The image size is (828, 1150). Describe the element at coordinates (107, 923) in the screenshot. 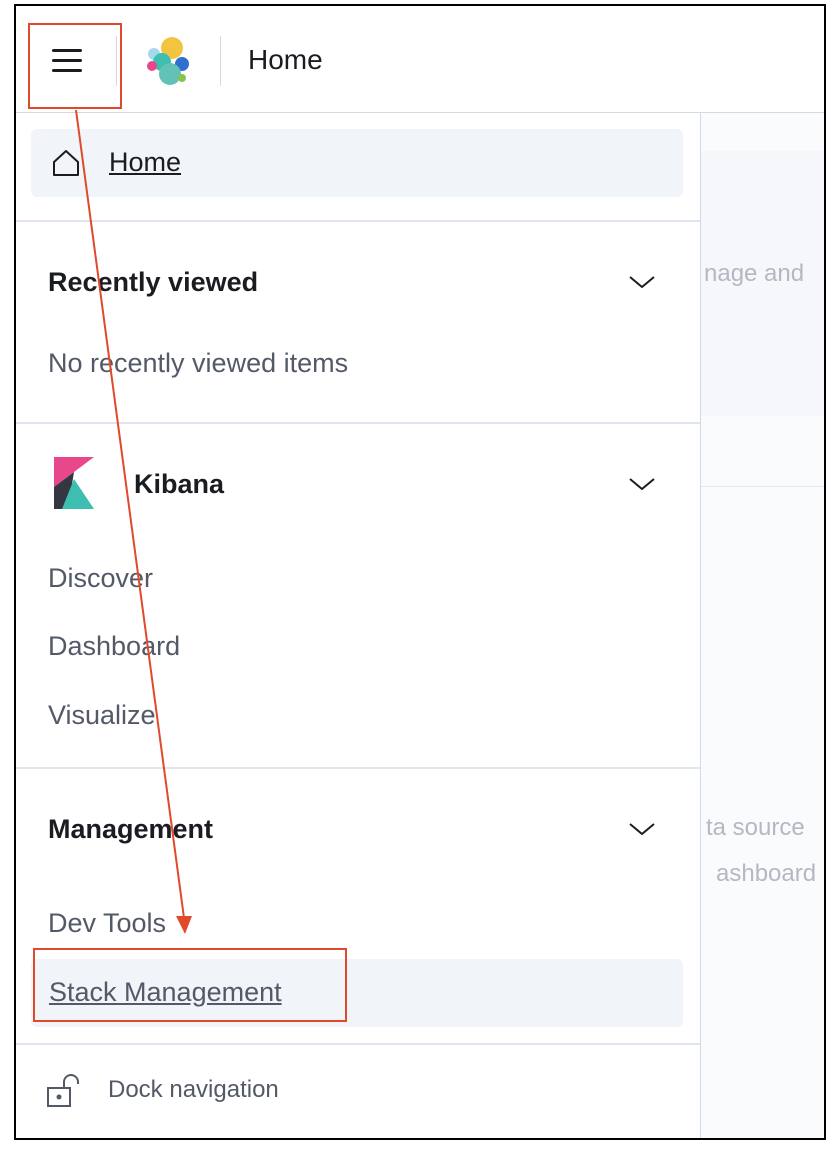

I see `nav-item-dev-tools: Dev Tools` at that location.